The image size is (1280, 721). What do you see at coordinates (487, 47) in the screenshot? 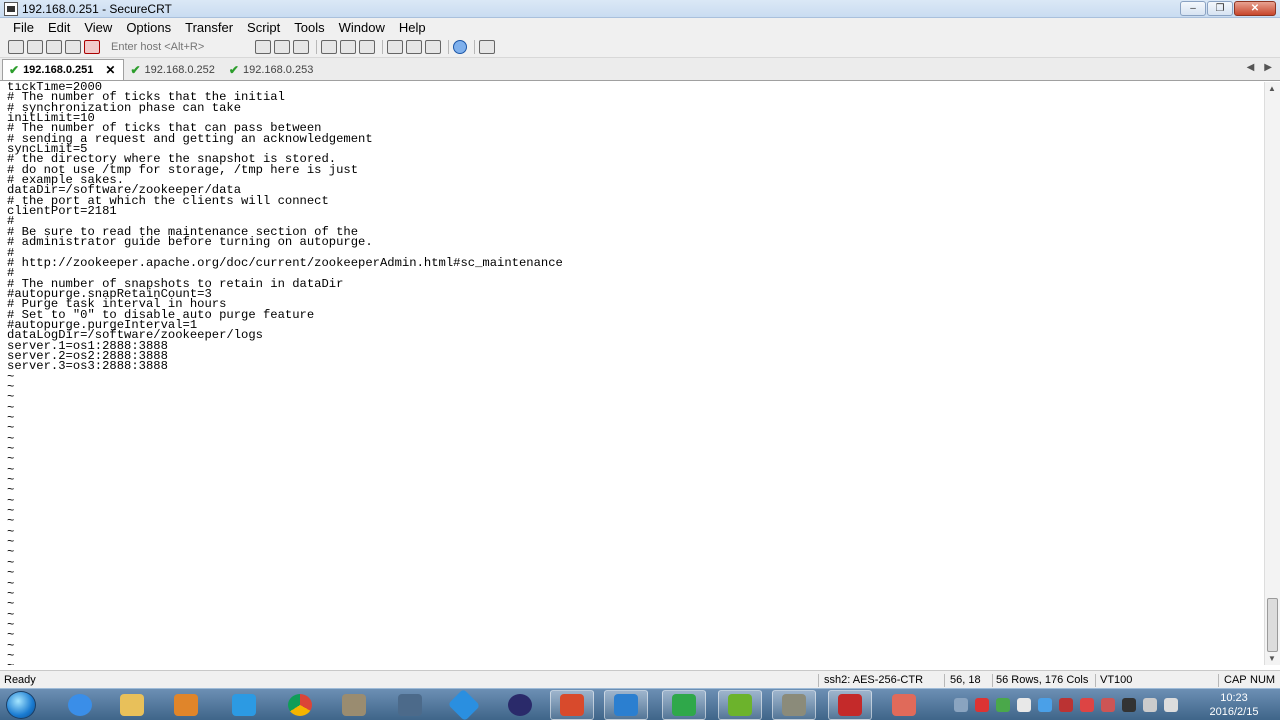
I see `session-manager-icon` at bounding box center [487, 47].